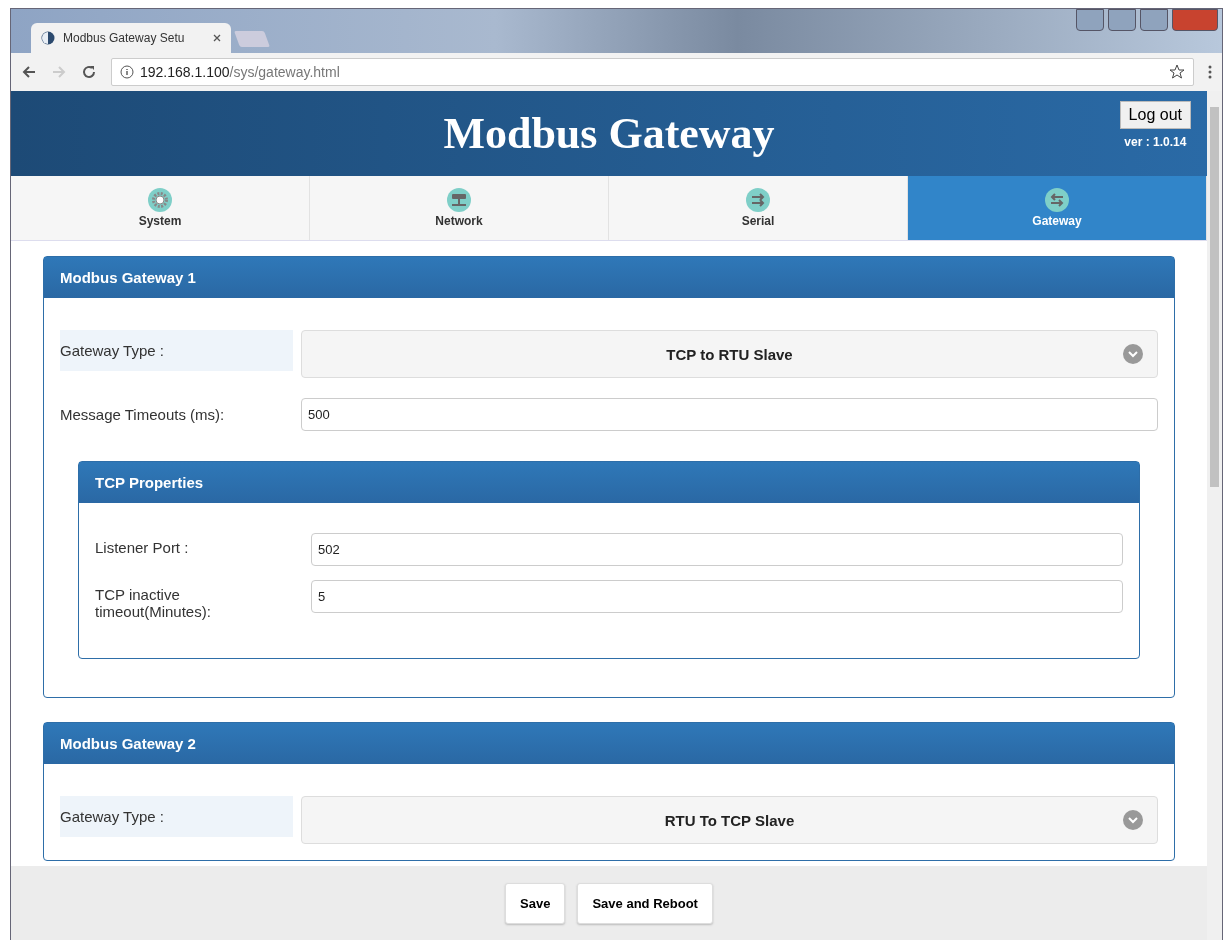  I want to click on field-label: TCP inactive timeout(Minutes):, so click(153, 603).